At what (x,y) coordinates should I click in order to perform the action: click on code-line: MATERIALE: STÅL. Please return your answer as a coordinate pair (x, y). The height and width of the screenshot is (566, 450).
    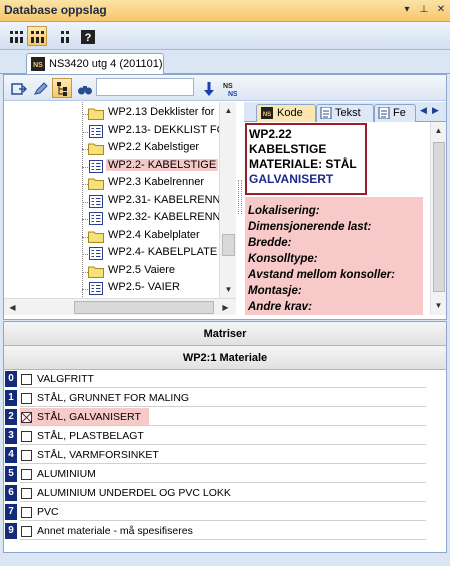
    Looking at the image, I should click on (303, 164).